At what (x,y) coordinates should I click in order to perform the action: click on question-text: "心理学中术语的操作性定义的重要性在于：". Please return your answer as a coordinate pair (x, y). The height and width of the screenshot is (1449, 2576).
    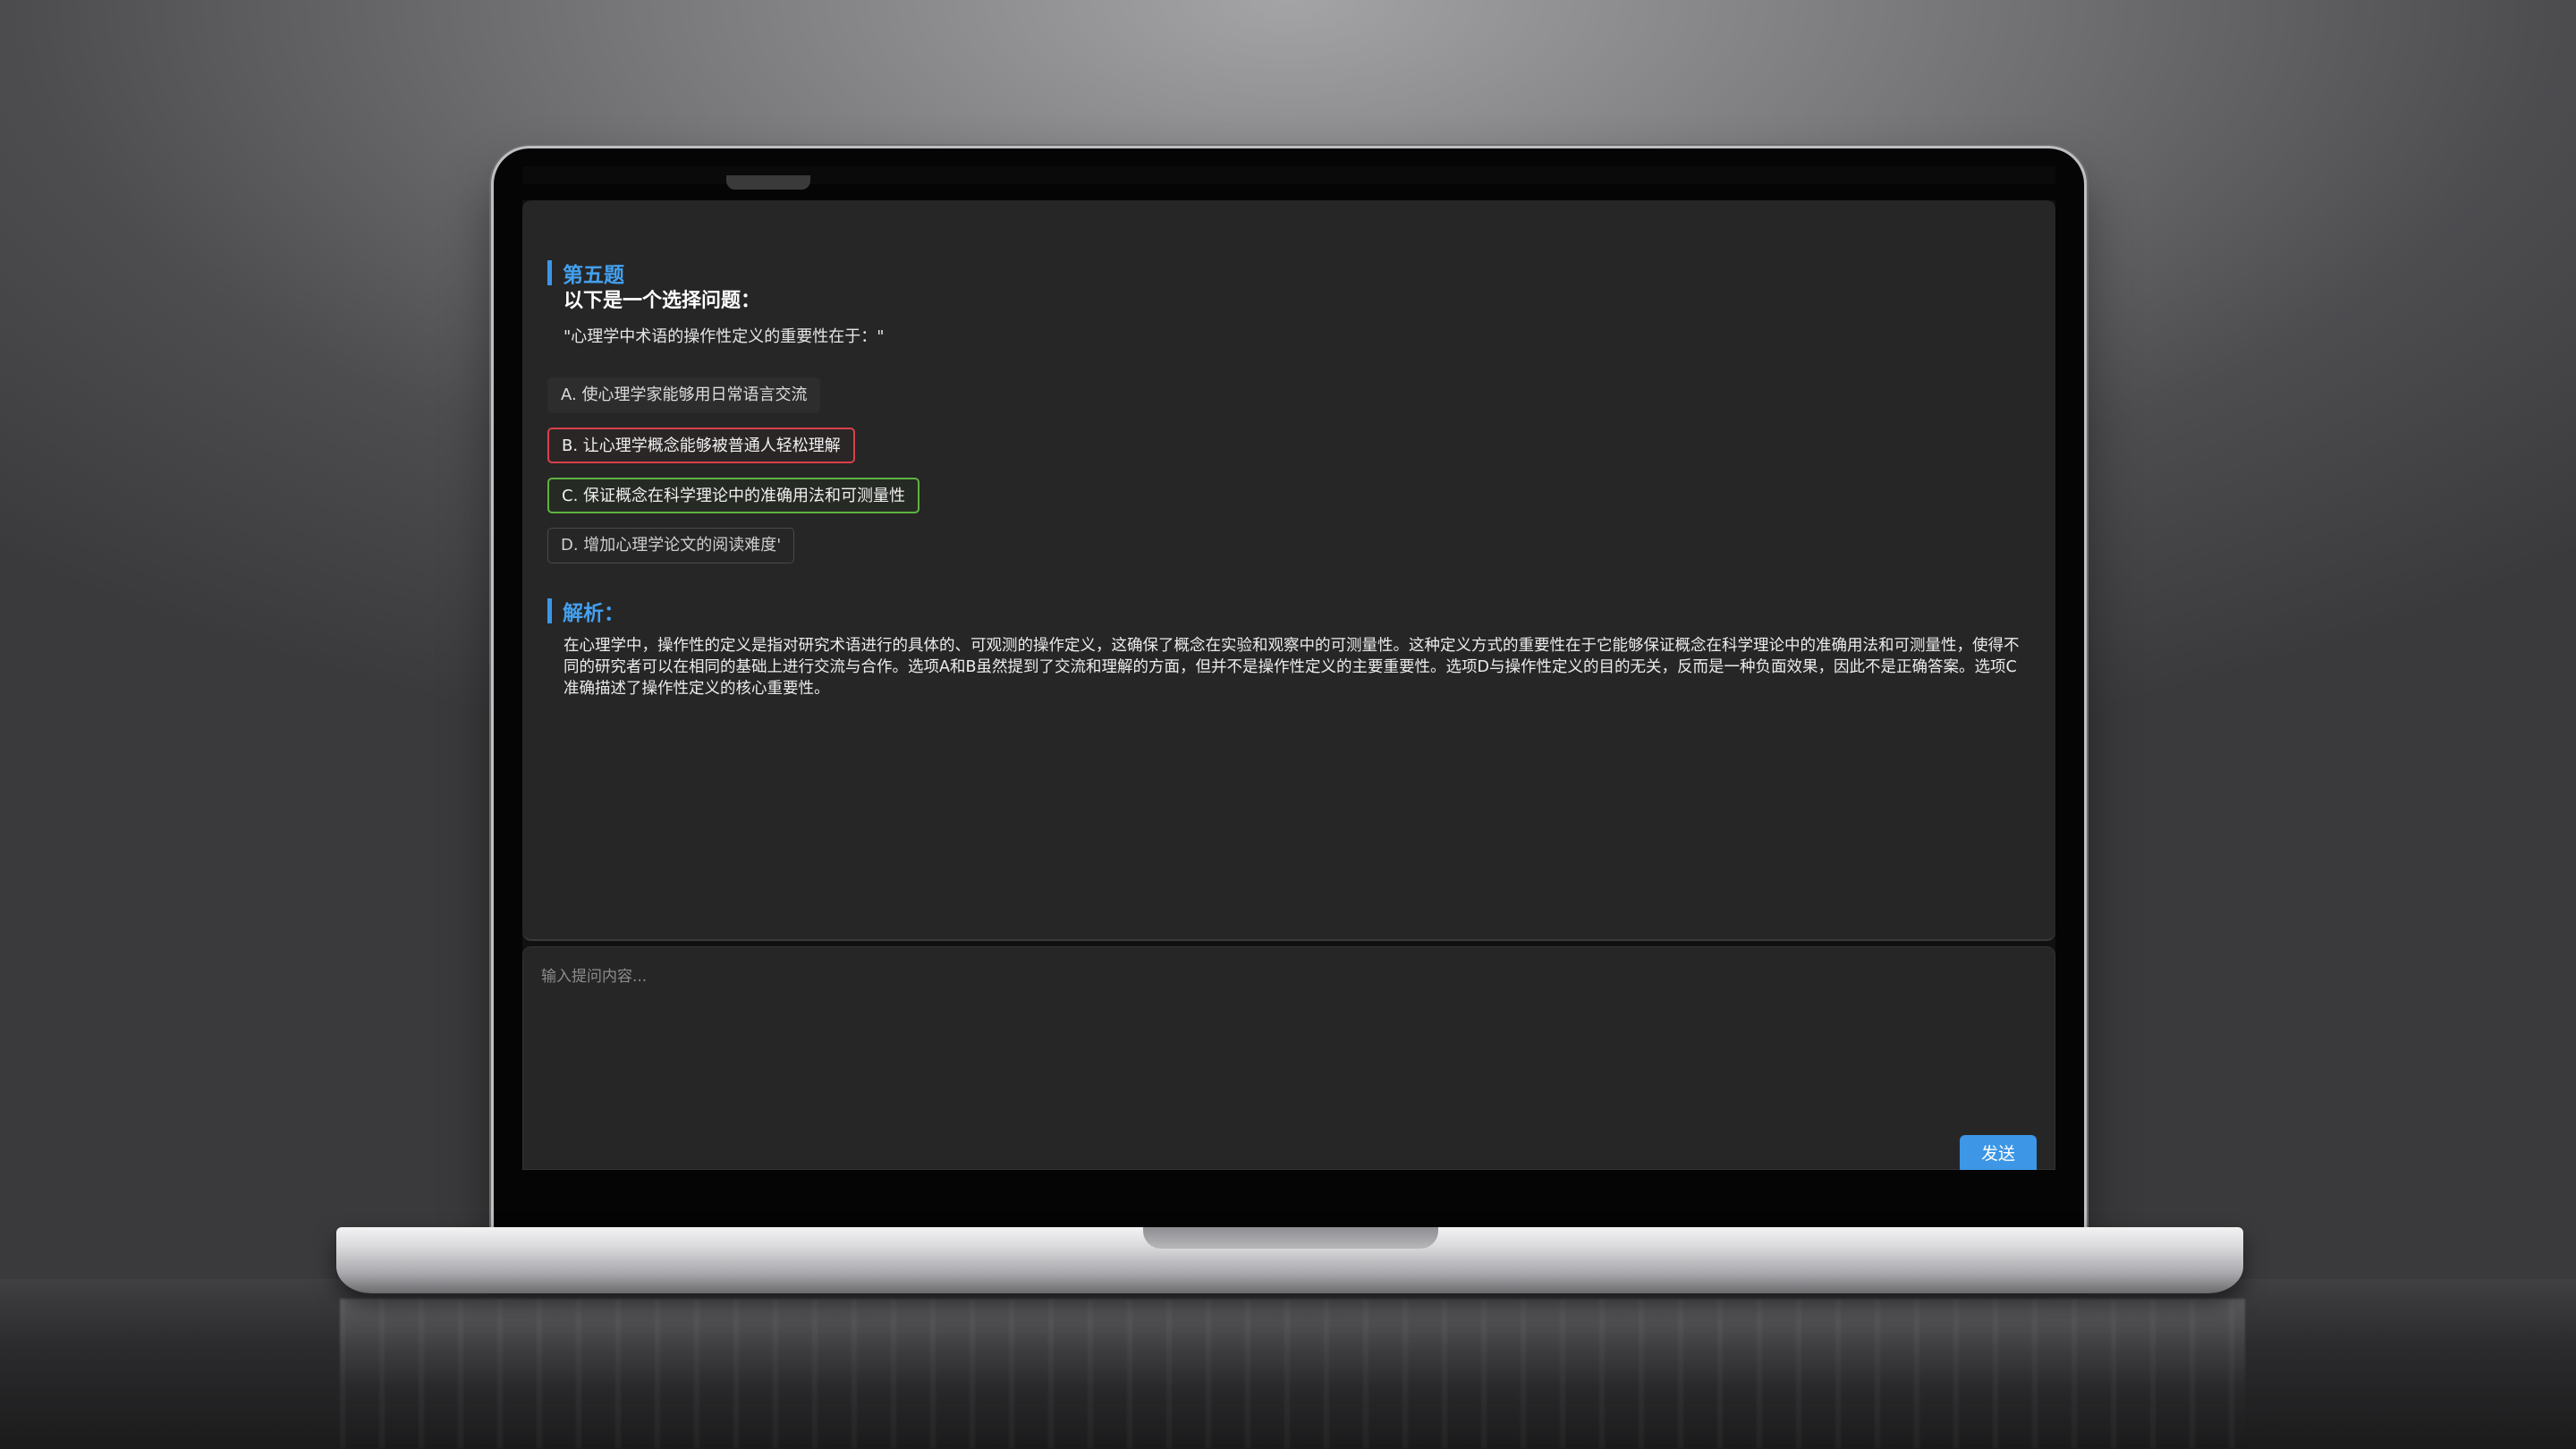
    Looking at the image, I should click on (724, 336).